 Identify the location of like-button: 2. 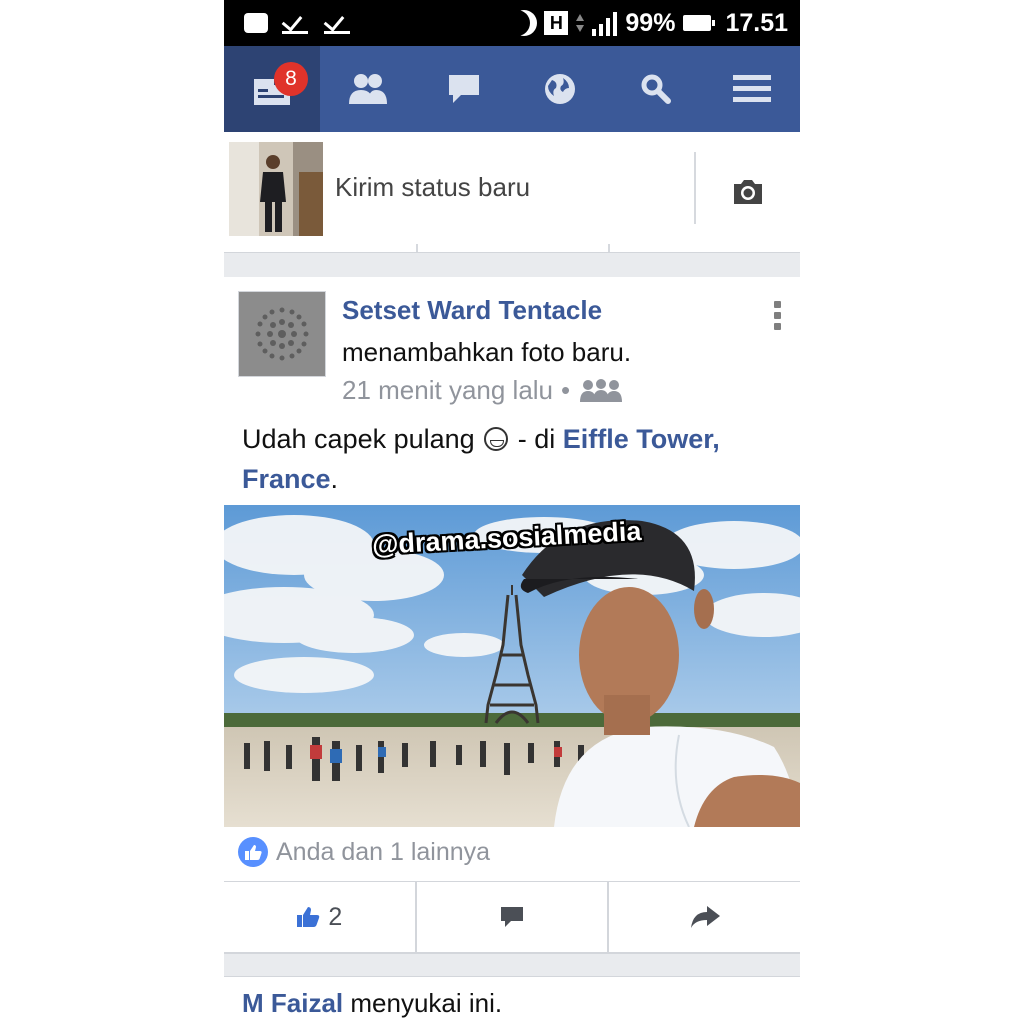
(319, 917).